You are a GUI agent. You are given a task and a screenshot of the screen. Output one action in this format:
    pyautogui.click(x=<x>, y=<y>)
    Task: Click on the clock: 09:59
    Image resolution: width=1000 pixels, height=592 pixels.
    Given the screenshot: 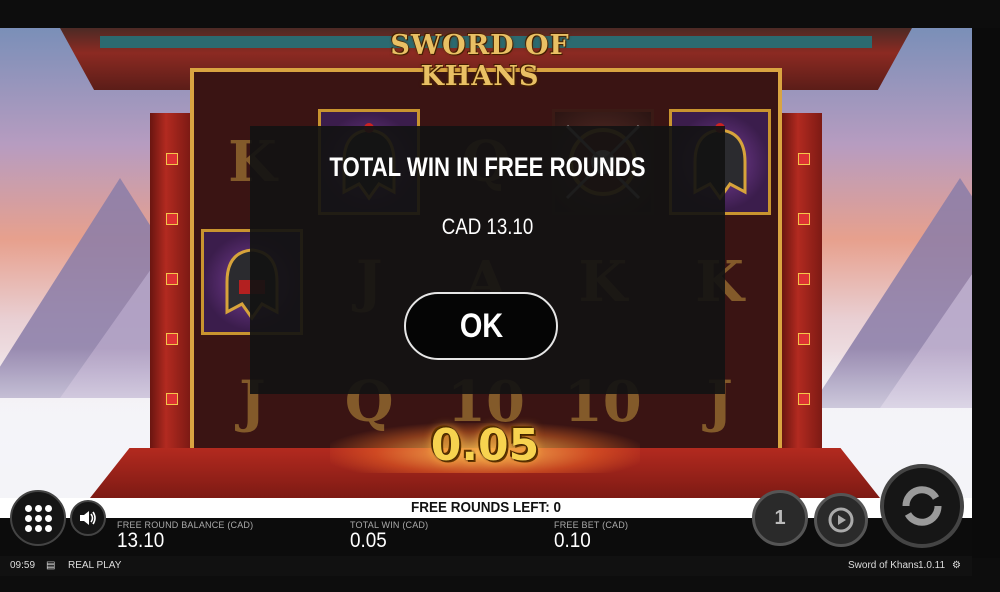 What is the action you would take?
    pyautogui.click(x=23, y=565)
    